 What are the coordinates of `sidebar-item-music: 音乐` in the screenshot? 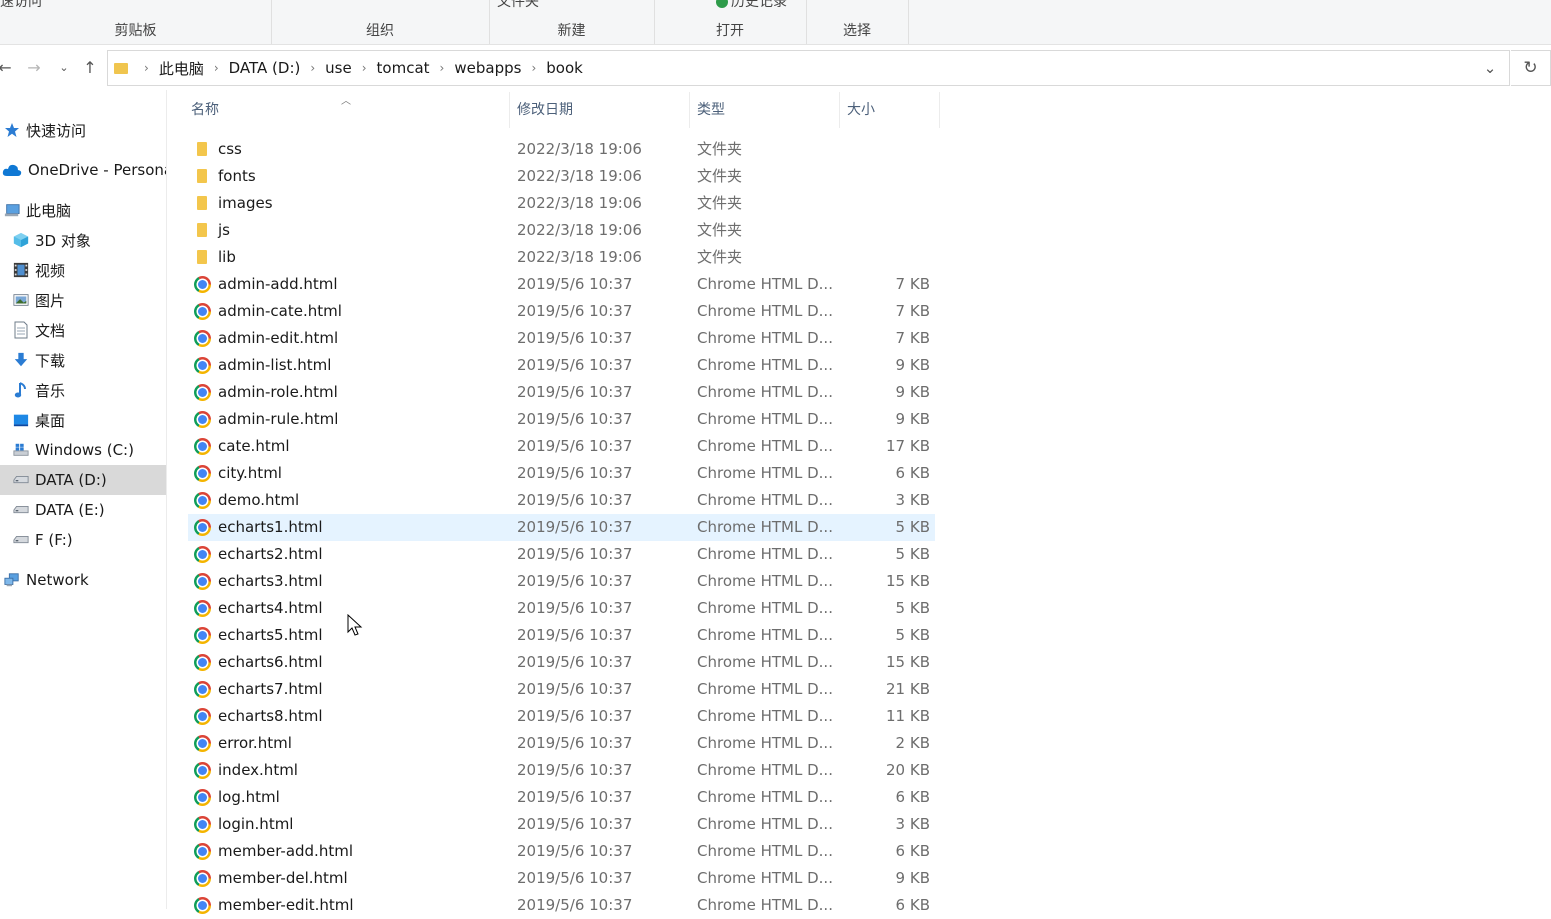 It's located at (83, 390).